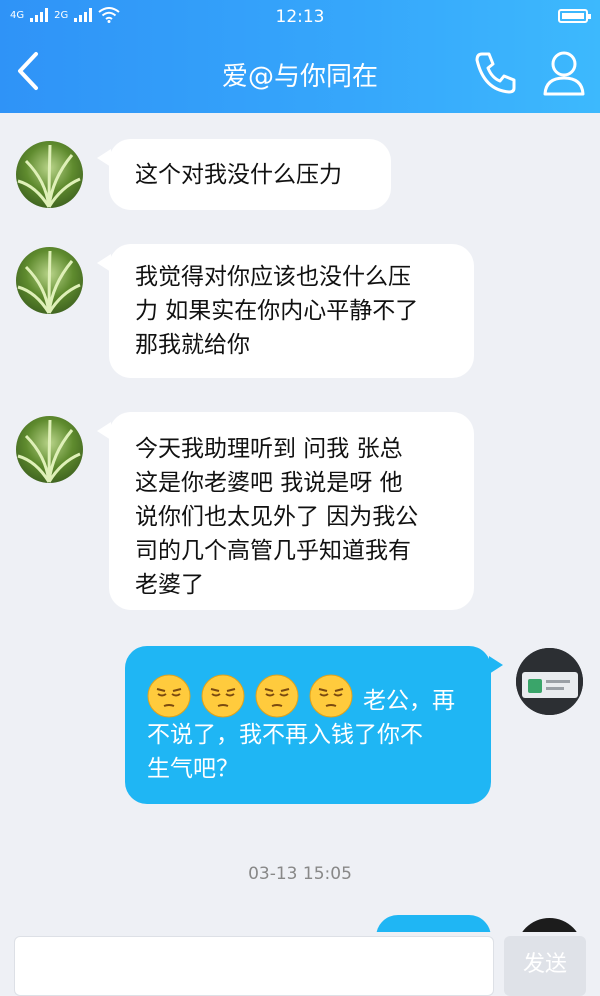 The height and width of the screenshot is (996, 600). Describe the element at coordinates (269, 483) in the screenshot. I see `message-line: 这是你老婆吧 我说是呀 他` at that location.